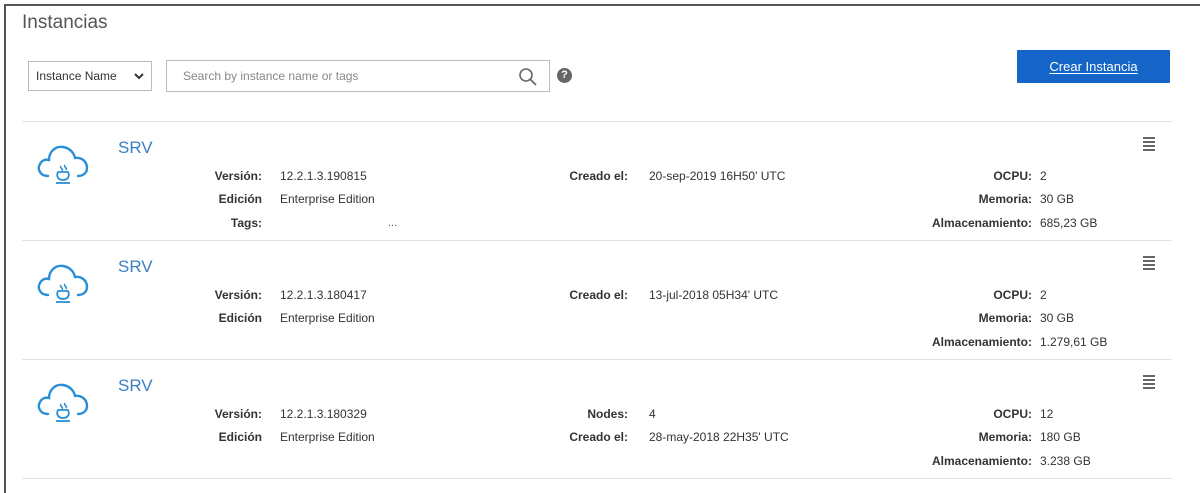 The height and width of the screenshot is (493, 1202). What do you see at coordinates (717, 176) in the screenshot?
I see `created-value: 20-sep-2019 16H50' UTC` at bounding box center [717, 176].